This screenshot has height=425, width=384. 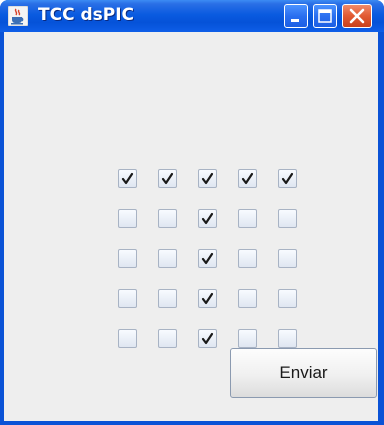 What do you see at coordinates (287, 298) in the screenshot?
I see `checkbox-r4-c5` at bounding box center [287, 298].